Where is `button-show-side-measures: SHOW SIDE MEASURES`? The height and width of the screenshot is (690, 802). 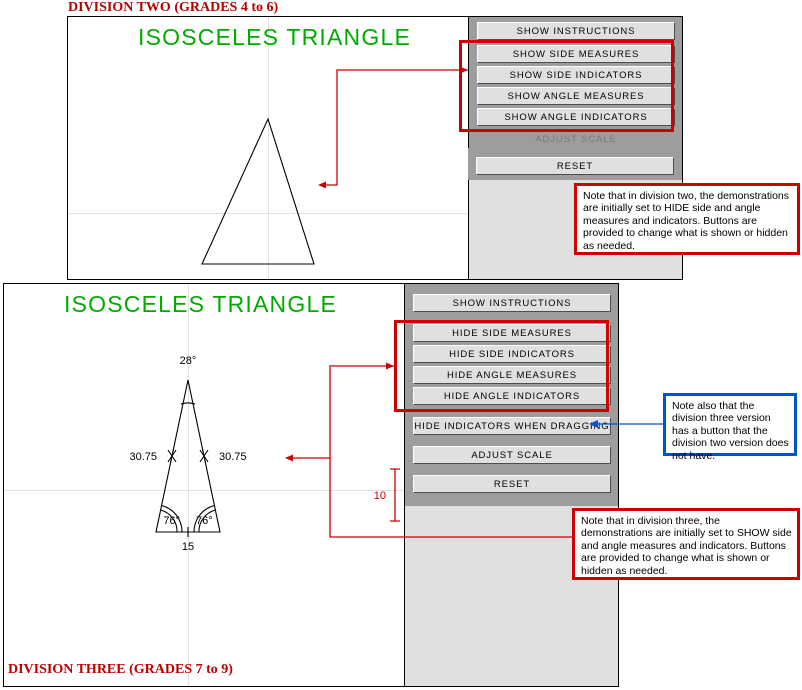
button-show-side-measures: SHOW SIDE MEASURES is located at coordinates (576, 54).